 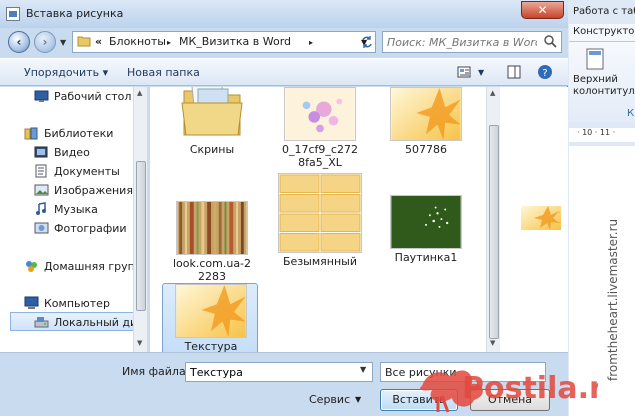 What do you see at coordinates (426, 222) in the screenshot?
I see `image-thumbnail-green` at bounding box center [426, 222].